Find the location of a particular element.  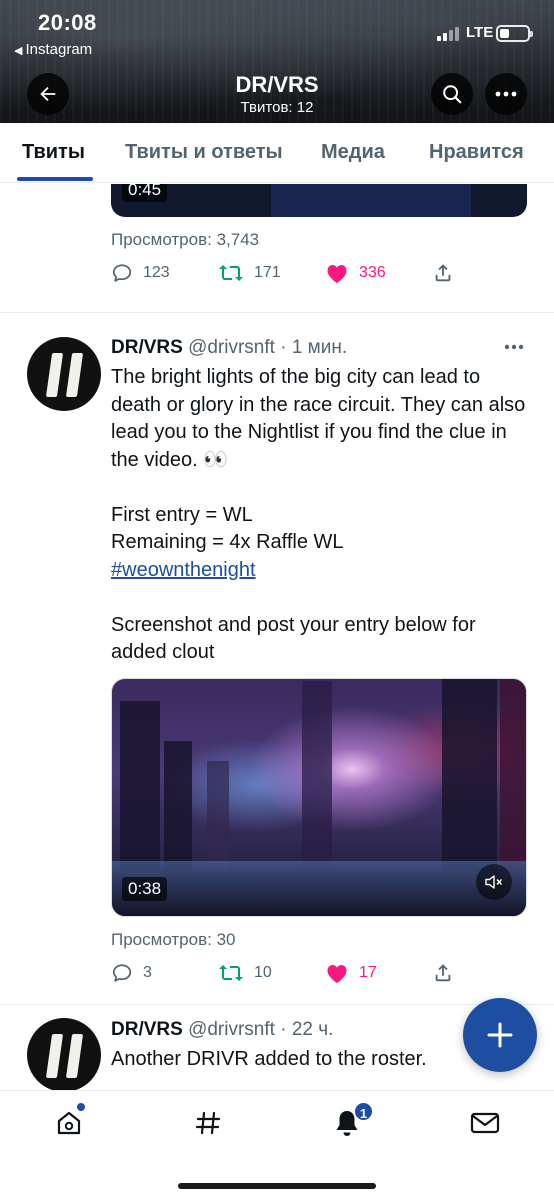

tweet-time: 1 мин. is located at coordinates (319, 347).